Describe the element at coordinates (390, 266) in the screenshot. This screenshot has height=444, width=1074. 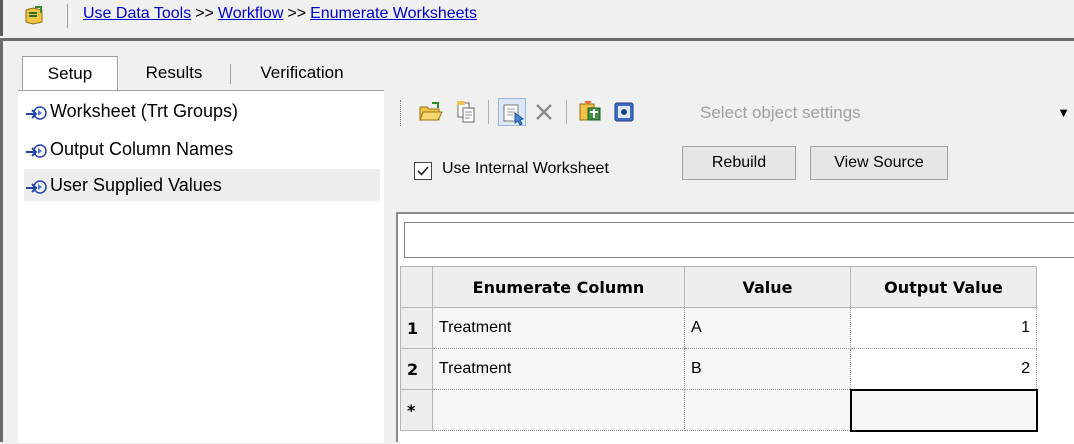
I see `panel-splitter` at that location.